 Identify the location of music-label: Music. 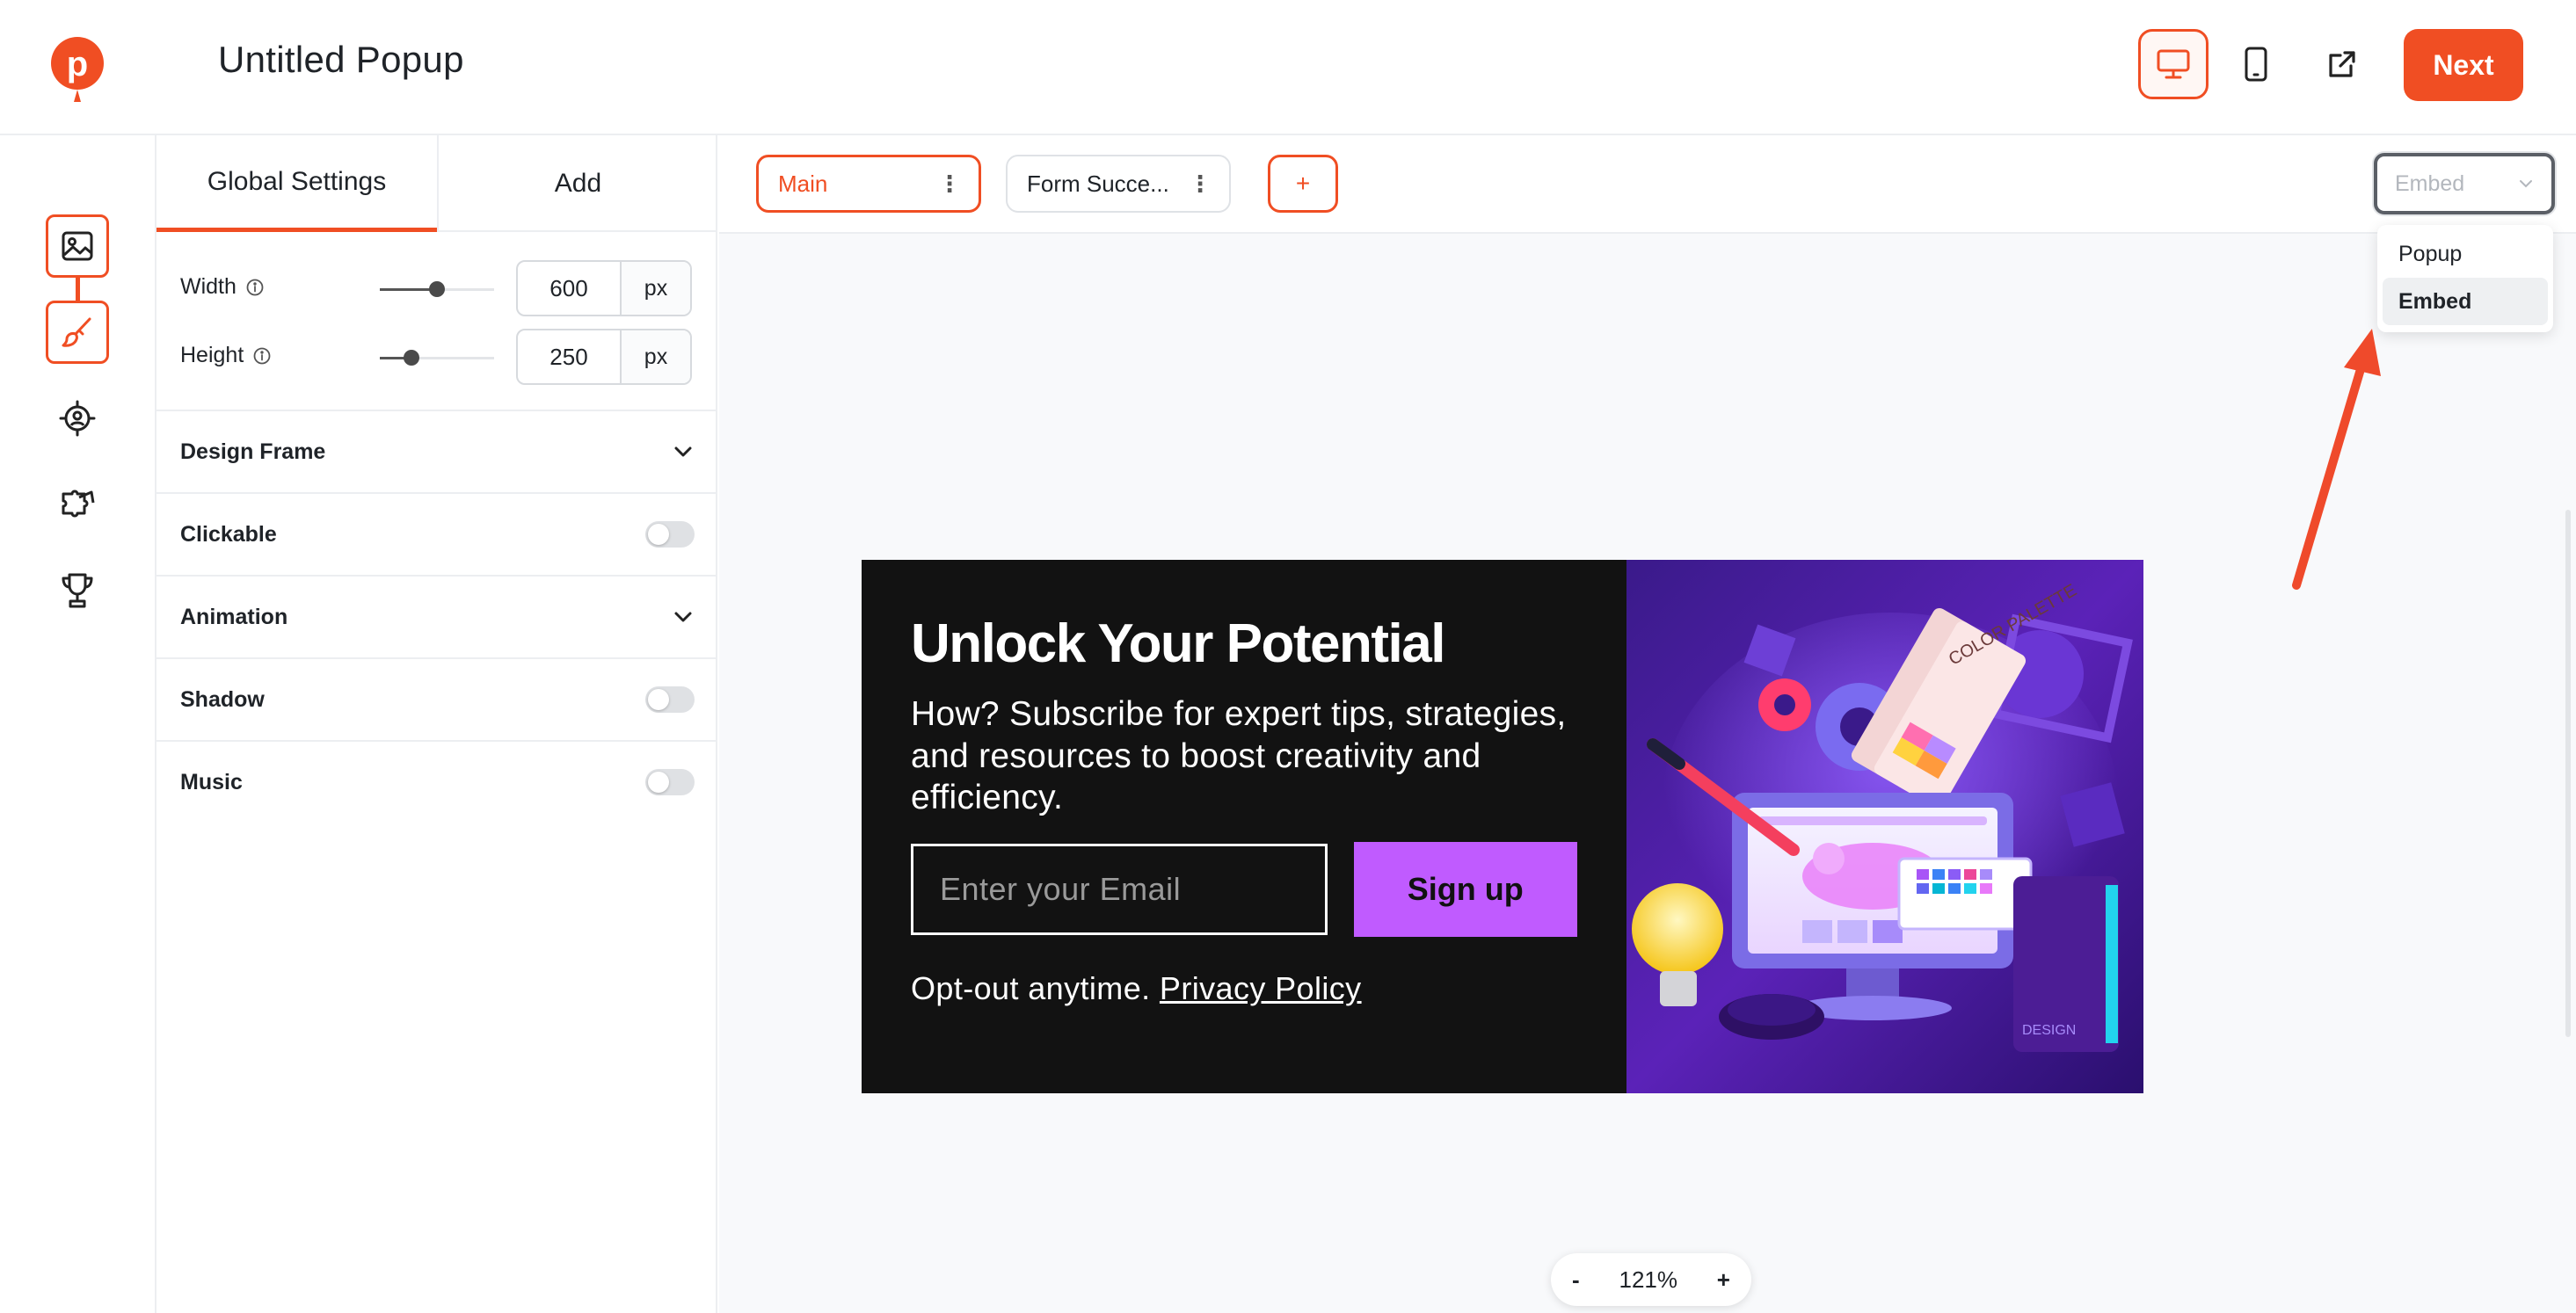
(211, 781).